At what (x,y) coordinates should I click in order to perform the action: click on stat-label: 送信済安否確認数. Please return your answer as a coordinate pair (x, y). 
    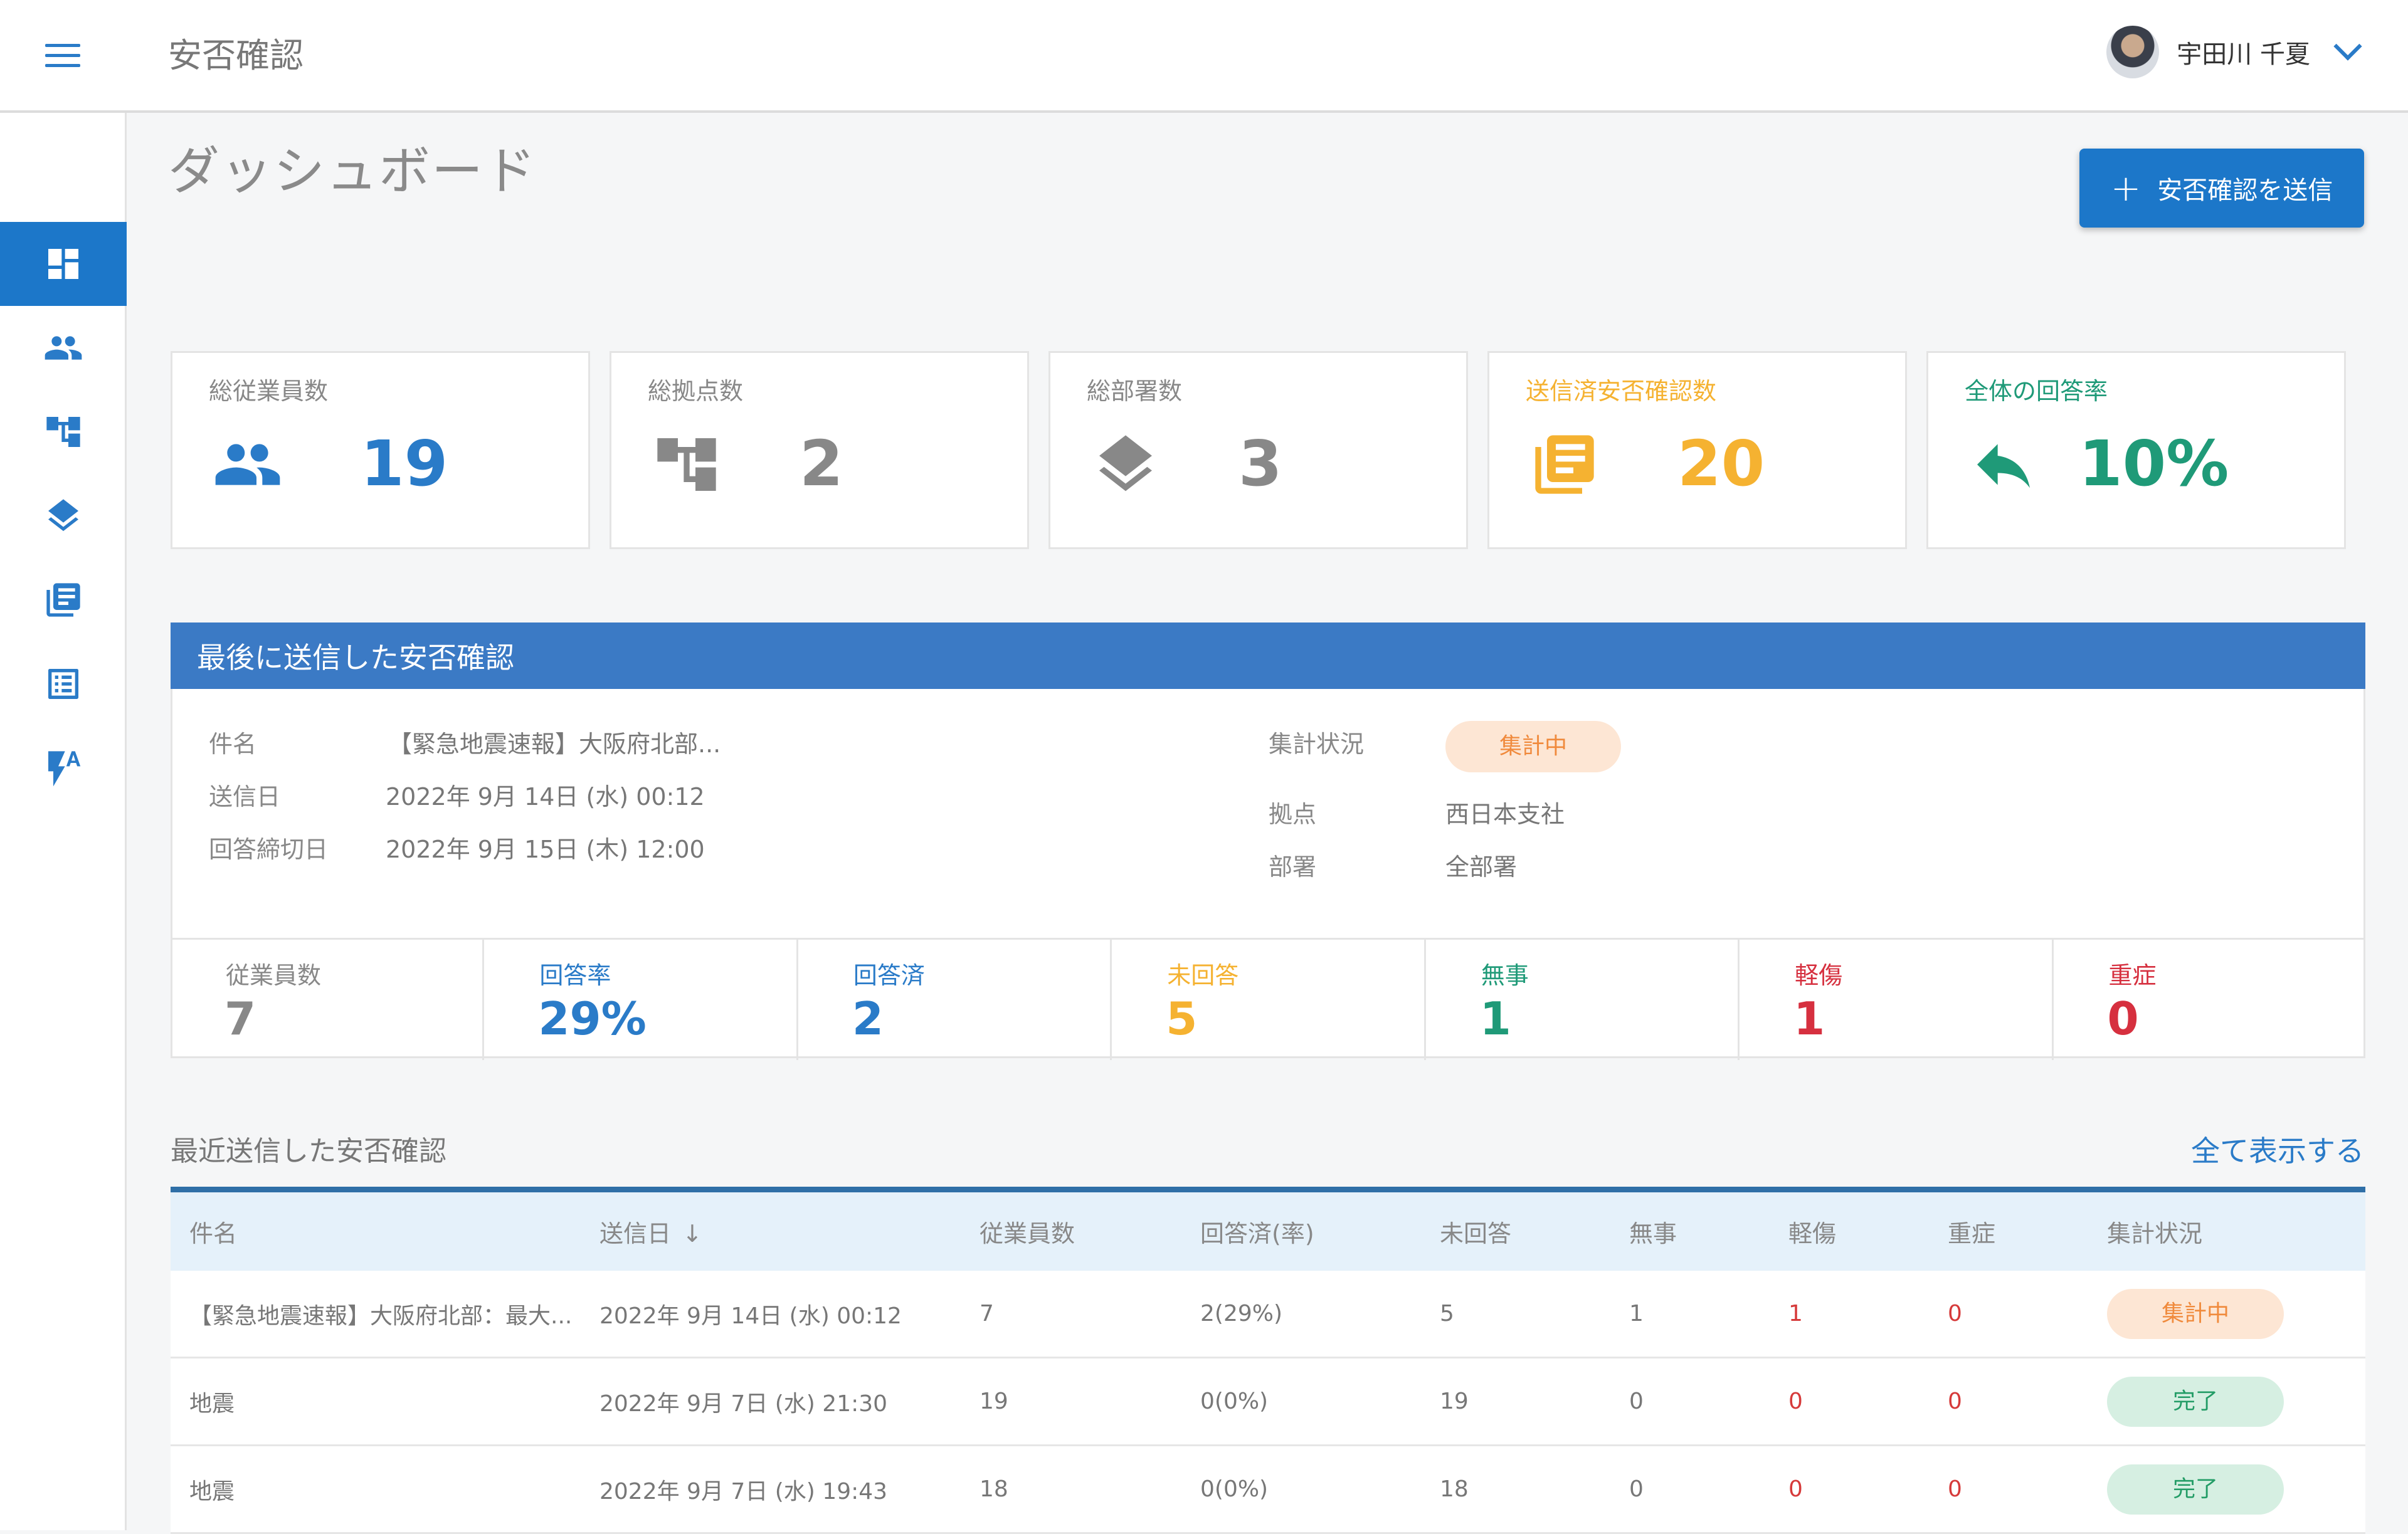
    Looking at the image, I should click on (1621, 391).